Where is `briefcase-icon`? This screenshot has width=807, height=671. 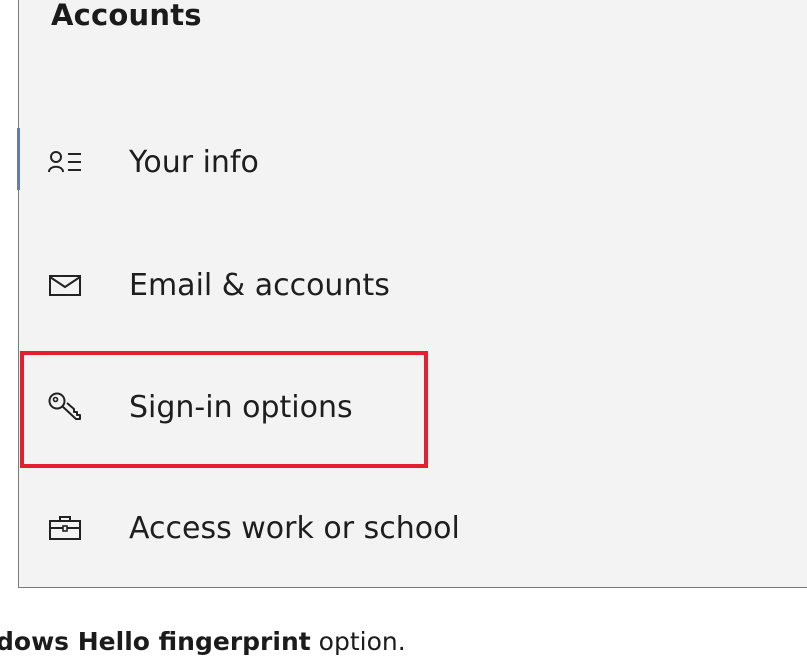 briefcase-icon is located at coordinates (65, 528).